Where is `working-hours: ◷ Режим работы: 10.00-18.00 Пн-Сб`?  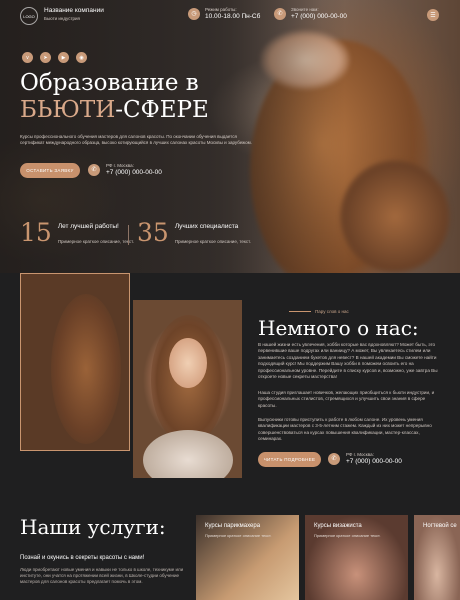
working-hours: ◷ Режим работы: 10.00-18.00 Пн-Сб is located at coordinates (224, 13).